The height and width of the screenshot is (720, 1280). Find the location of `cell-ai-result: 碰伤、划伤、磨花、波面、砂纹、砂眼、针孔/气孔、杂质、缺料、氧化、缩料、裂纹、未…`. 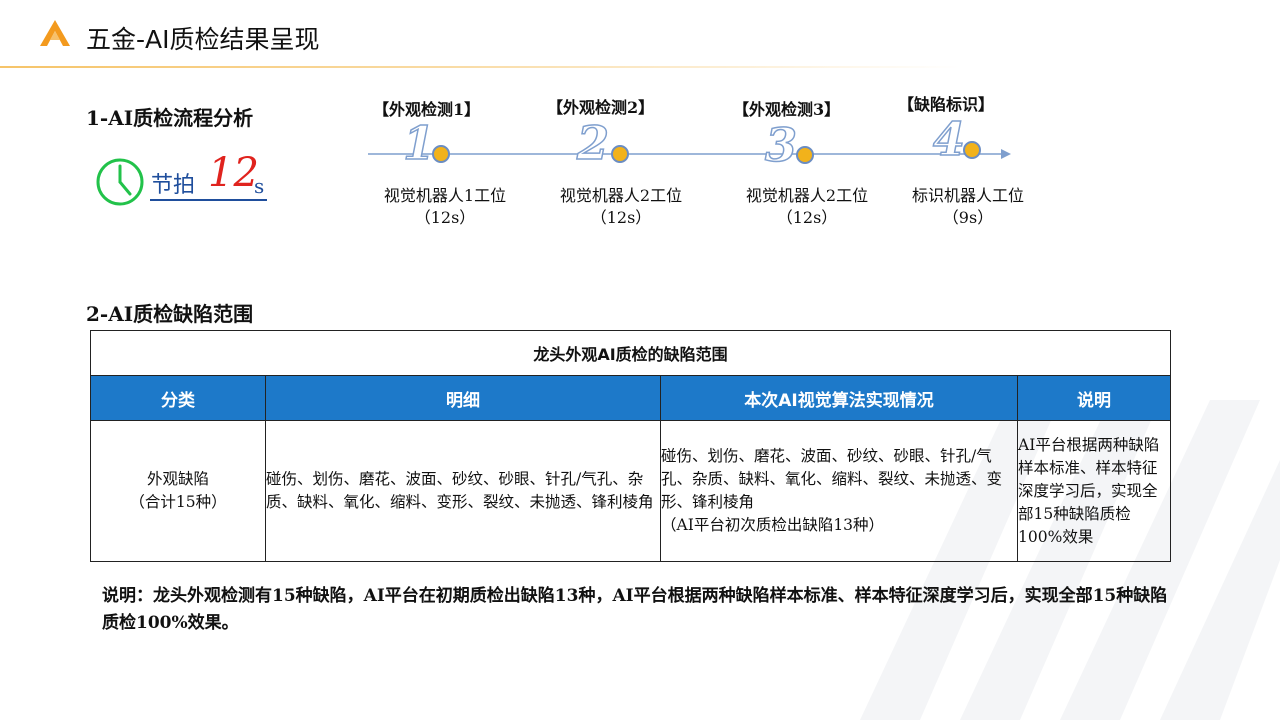

cell-ai-result: 碰伤、划伤、磨花、波面、砂纹、砂眼、针孔/气孔、杂质、缺料、氧化、缩料、裂纹、未… is located at coordinates (839, 491).